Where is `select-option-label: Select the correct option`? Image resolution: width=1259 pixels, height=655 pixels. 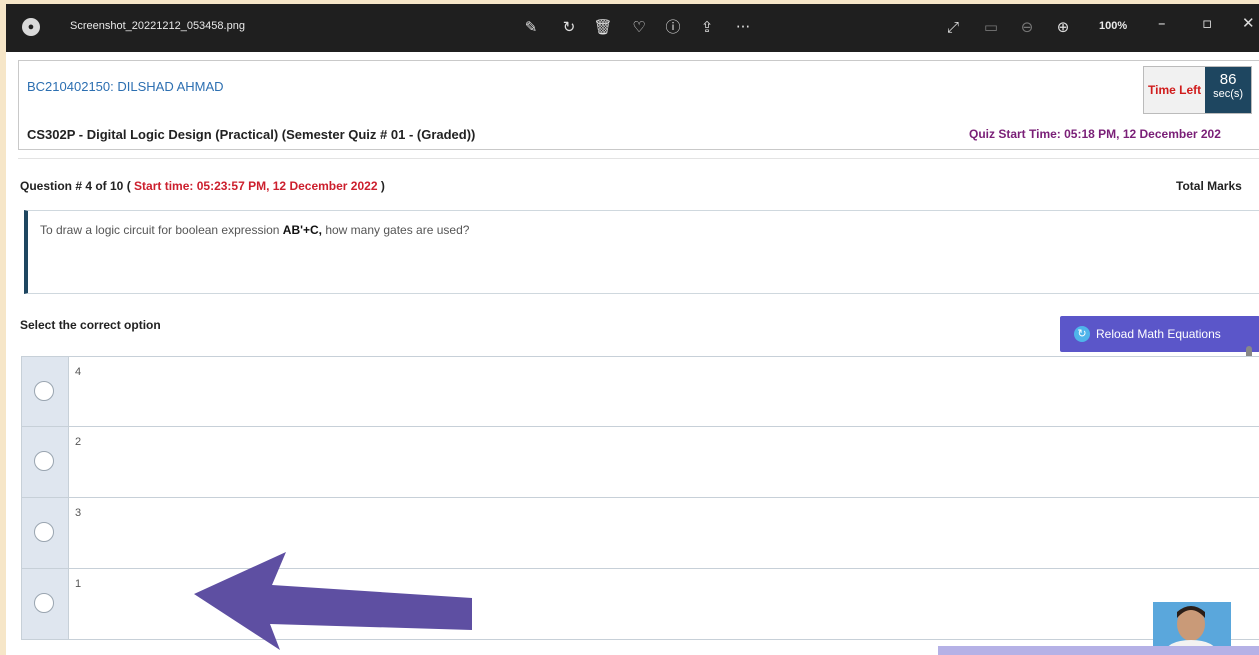 select-option-label: Select the correct option is located at coordinates (90, 325).